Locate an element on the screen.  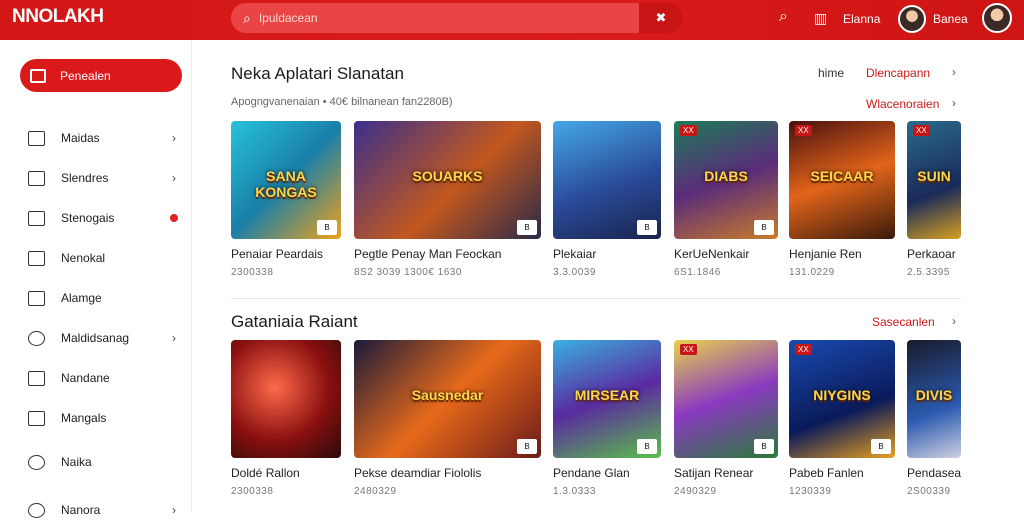
game-title: Doldé Rallon is located at coordinates (286, 473).